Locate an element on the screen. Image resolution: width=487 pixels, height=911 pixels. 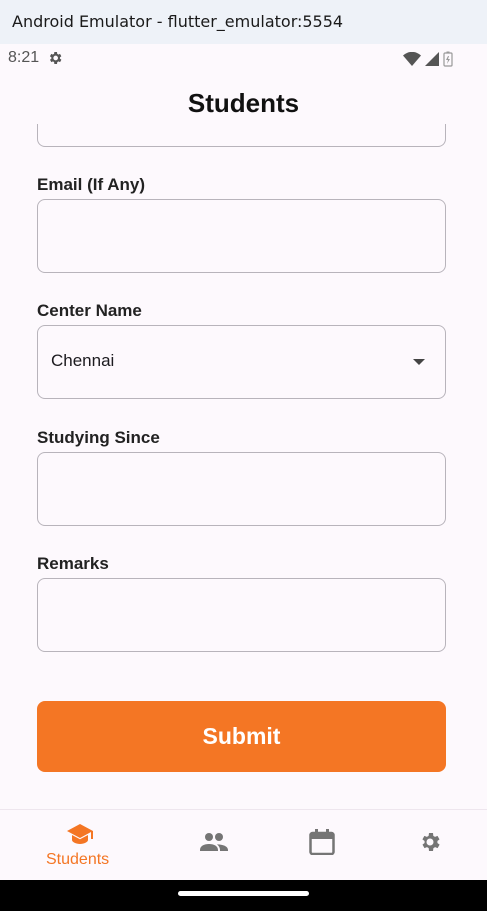
status-icons is located at coordinates (428, 61).